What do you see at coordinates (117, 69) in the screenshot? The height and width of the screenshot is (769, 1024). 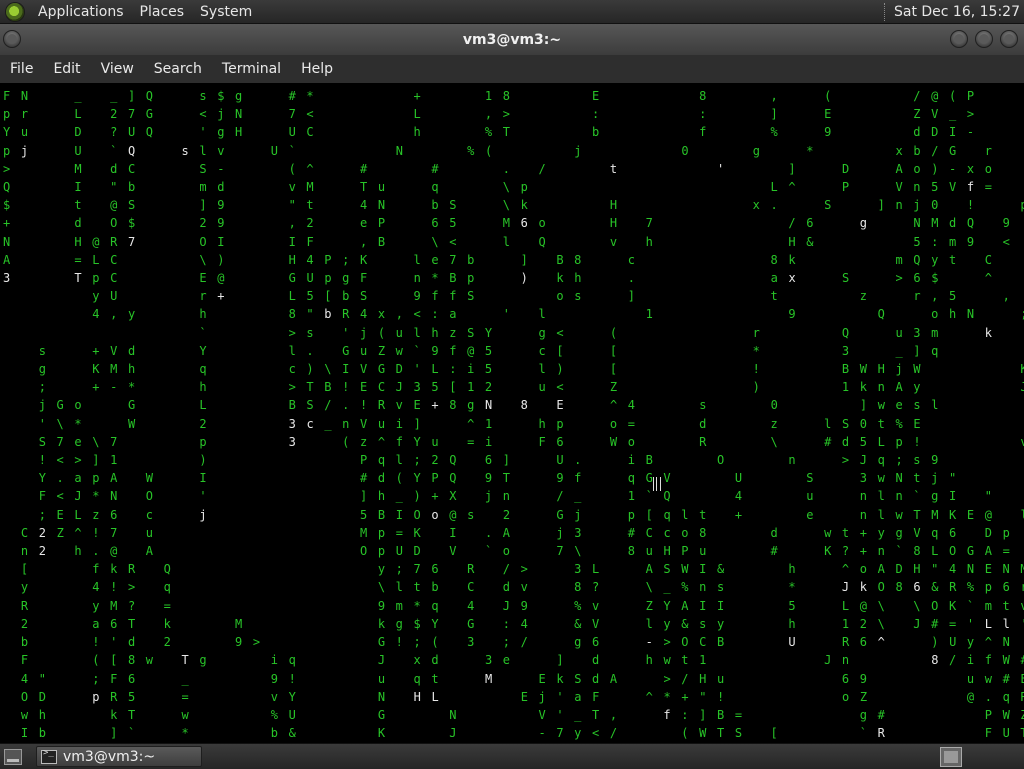 I see `menu-view: View` at bounding box center [117, 69].